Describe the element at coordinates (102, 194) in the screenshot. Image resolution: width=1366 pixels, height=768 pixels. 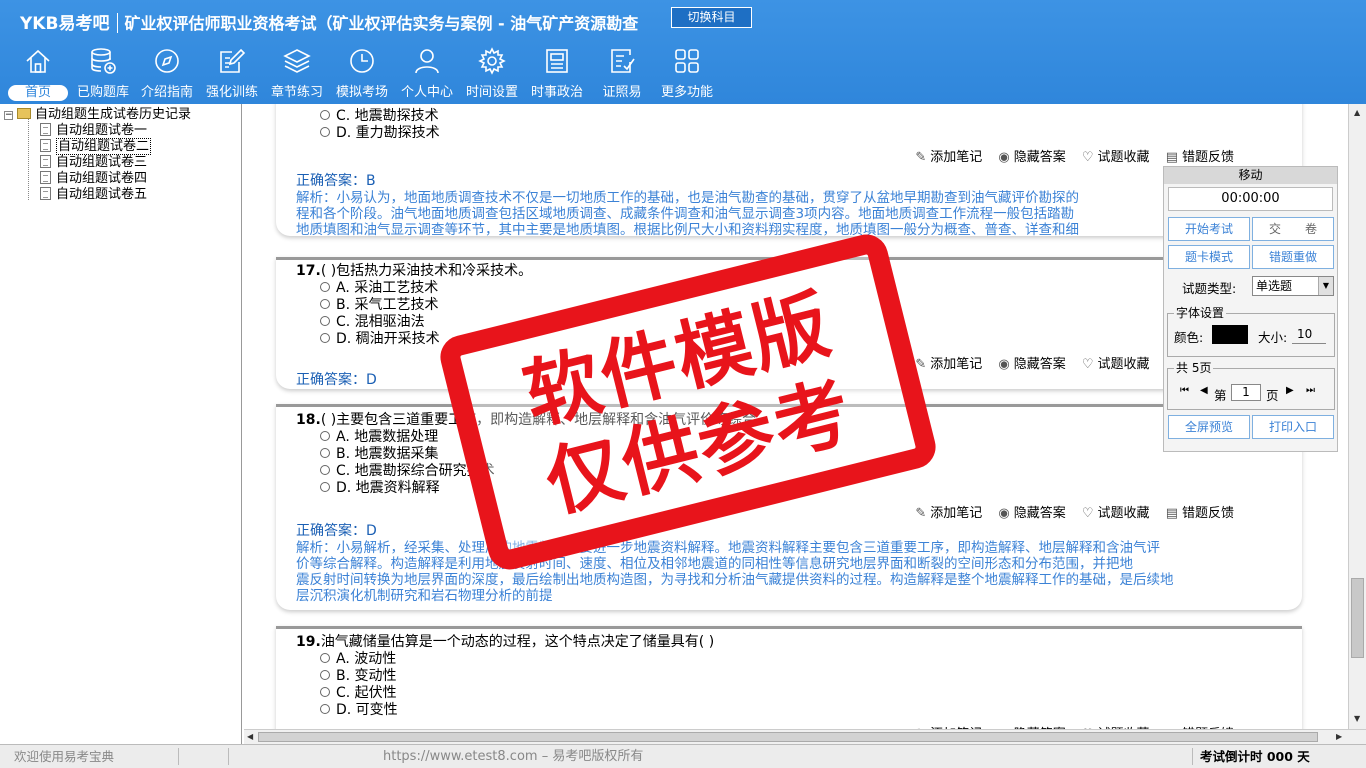
I see `tree-item-label: 自动组题试卷五` at that location.